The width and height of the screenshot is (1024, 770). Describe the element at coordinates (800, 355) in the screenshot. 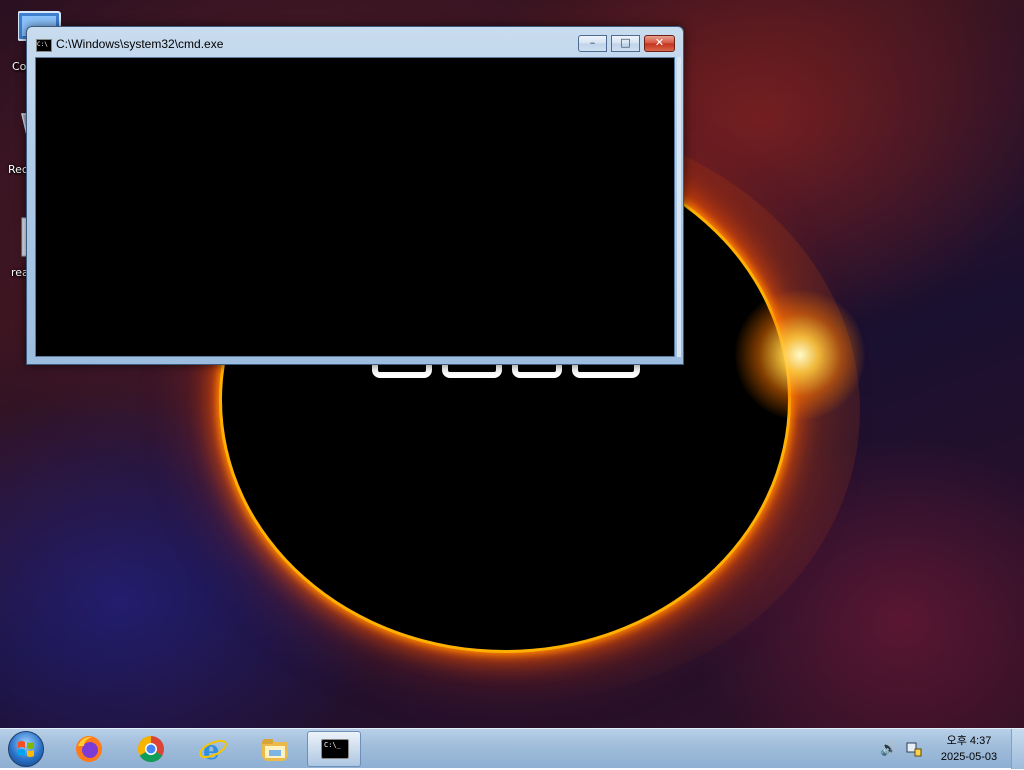

I see `wallpaper-flare` at that location.